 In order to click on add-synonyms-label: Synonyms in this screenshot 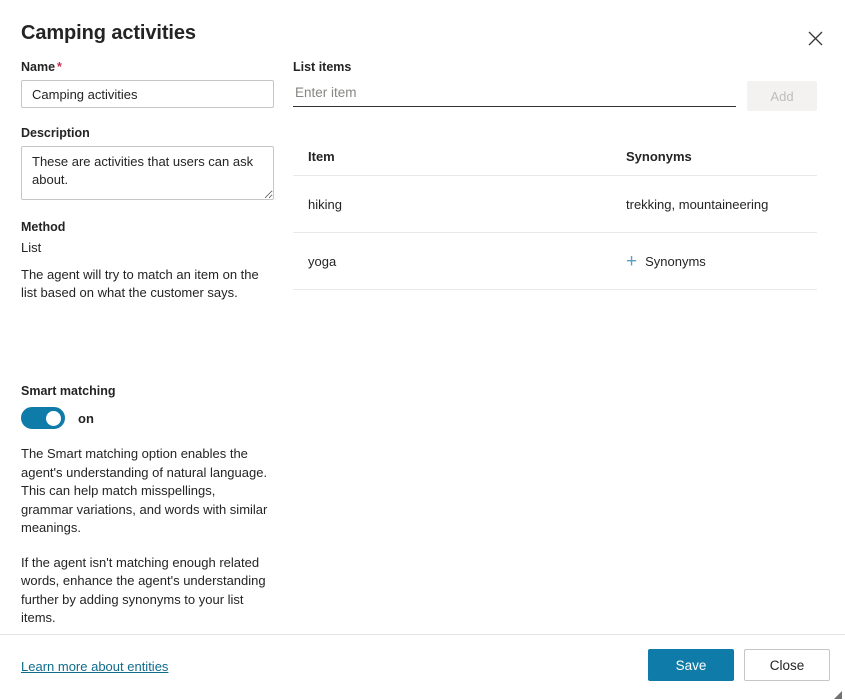, I will do `click(675, 261)`.